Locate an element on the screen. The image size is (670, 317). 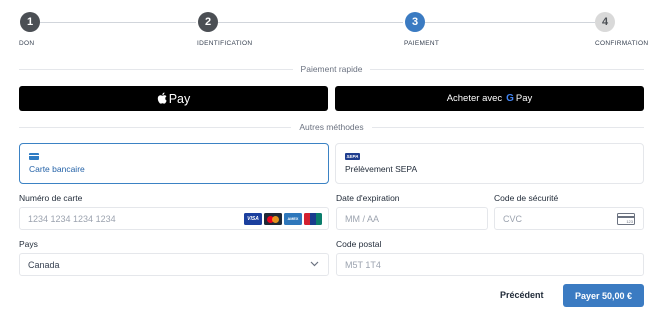
express-title: Paiement rapide is located at coordinates (331, 69).